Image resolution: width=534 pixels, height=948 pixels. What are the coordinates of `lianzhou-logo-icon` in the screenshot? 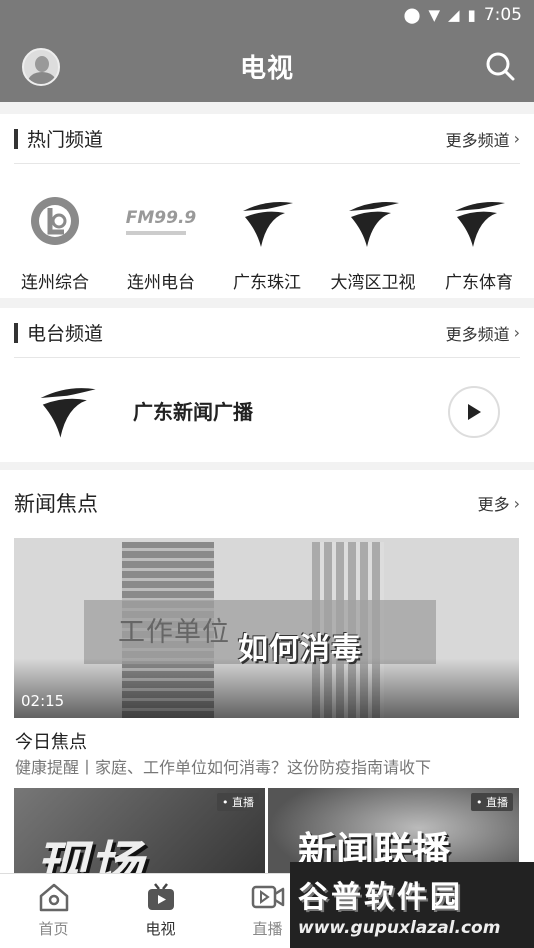 It's located at (55, 221).